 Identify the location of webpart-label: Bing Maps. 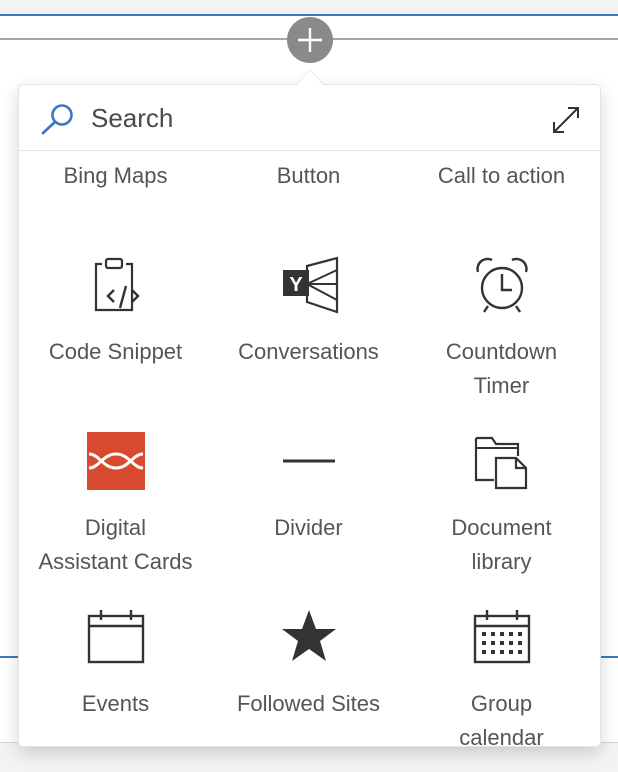
(115, 175).